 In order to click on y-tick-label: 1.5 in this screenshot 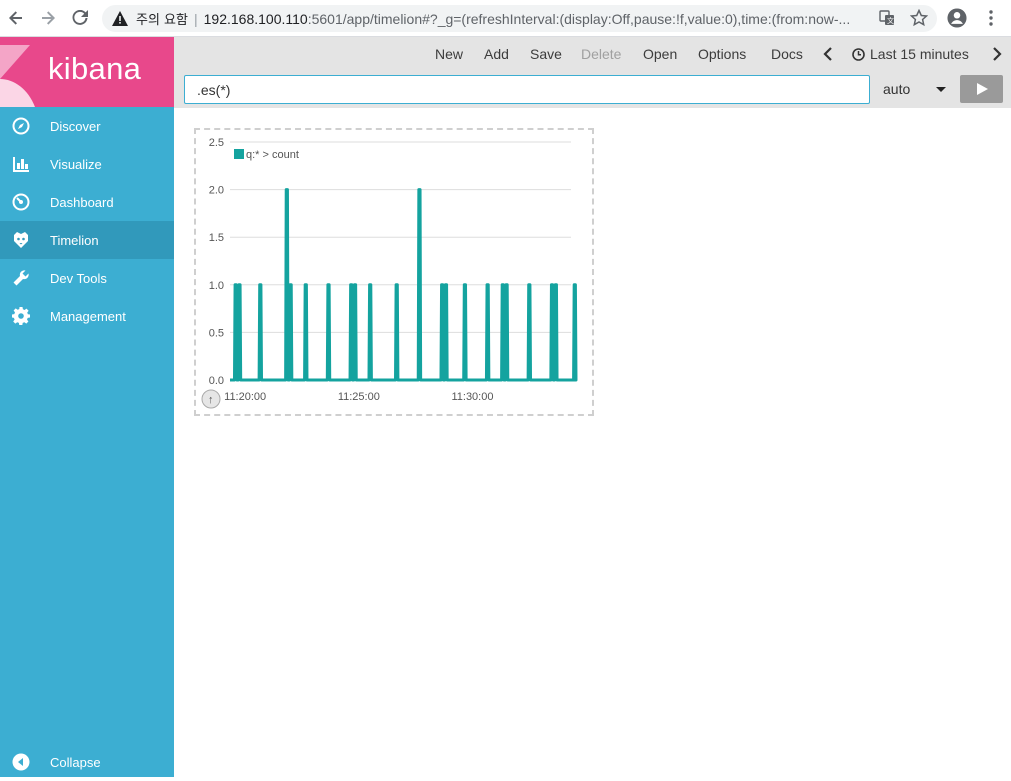, I will do `click(216, 238)`.